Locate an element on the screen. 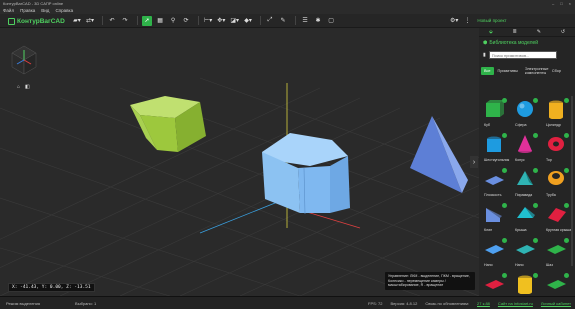  library-item: Шестиугольник is located at coordinates (495, 147).